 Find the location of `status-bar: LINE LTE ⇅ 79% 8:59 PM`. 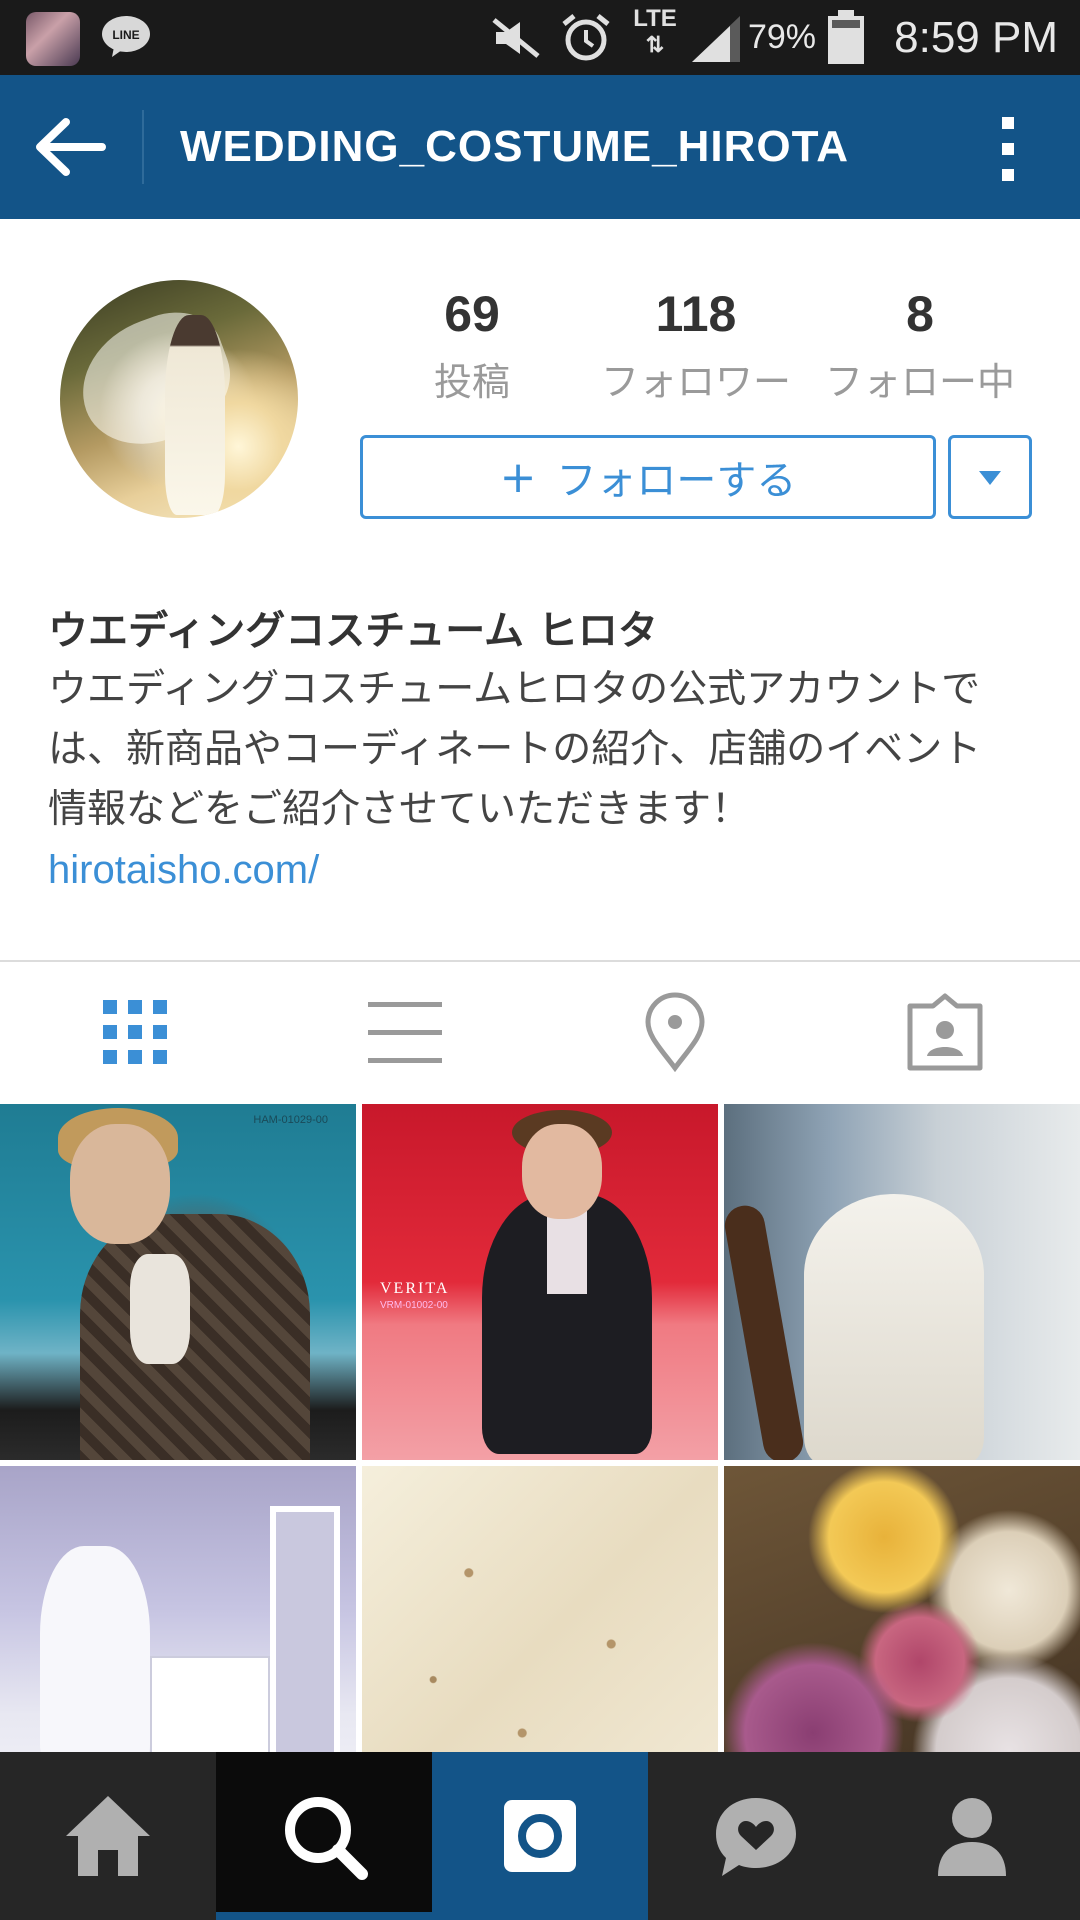

status-bar: LINE LTE ⇅ 79% 8:59 PM is located at coordinates (540, 37).